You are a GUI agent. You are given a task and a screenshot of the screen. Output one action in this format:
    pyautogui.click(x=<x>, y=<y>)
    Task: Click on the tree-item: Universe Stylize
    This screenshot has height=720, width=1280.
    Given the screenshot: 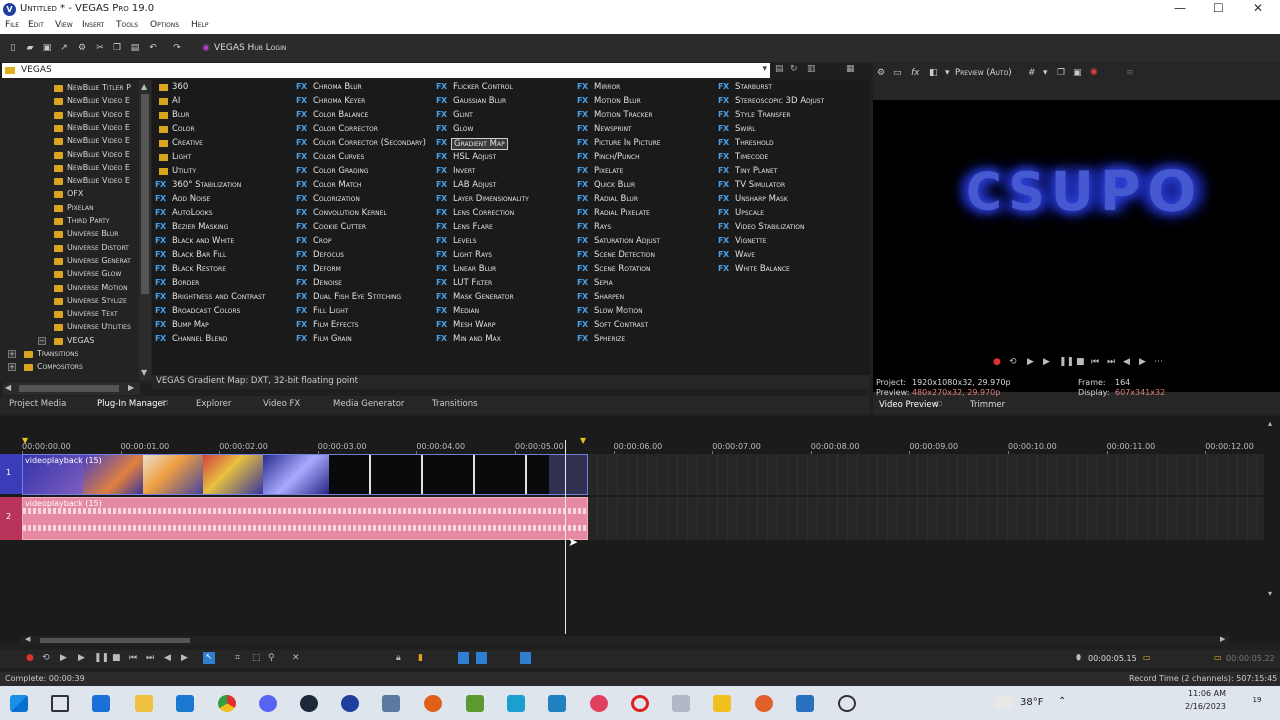 What is the action you would take?
    pyautogui.click(x=70, y=301)
    